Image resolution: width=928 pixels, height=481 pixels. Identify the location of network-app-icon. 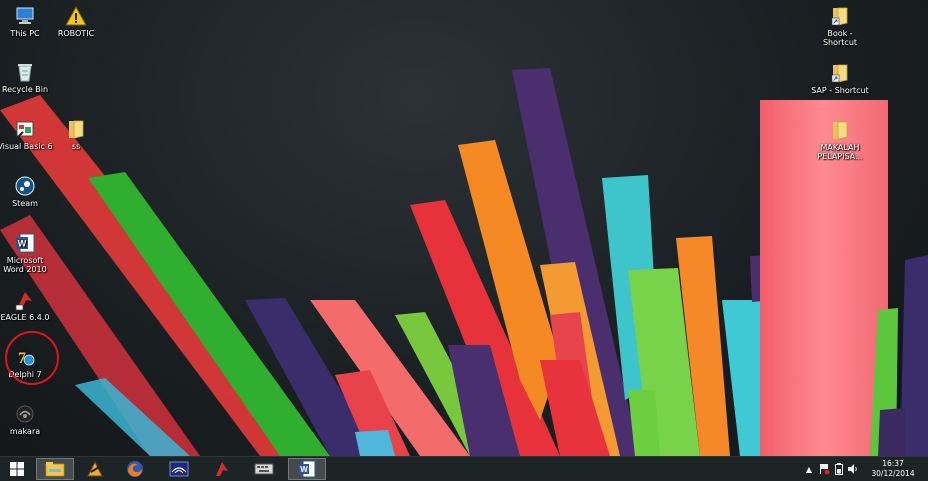
(179, 469).